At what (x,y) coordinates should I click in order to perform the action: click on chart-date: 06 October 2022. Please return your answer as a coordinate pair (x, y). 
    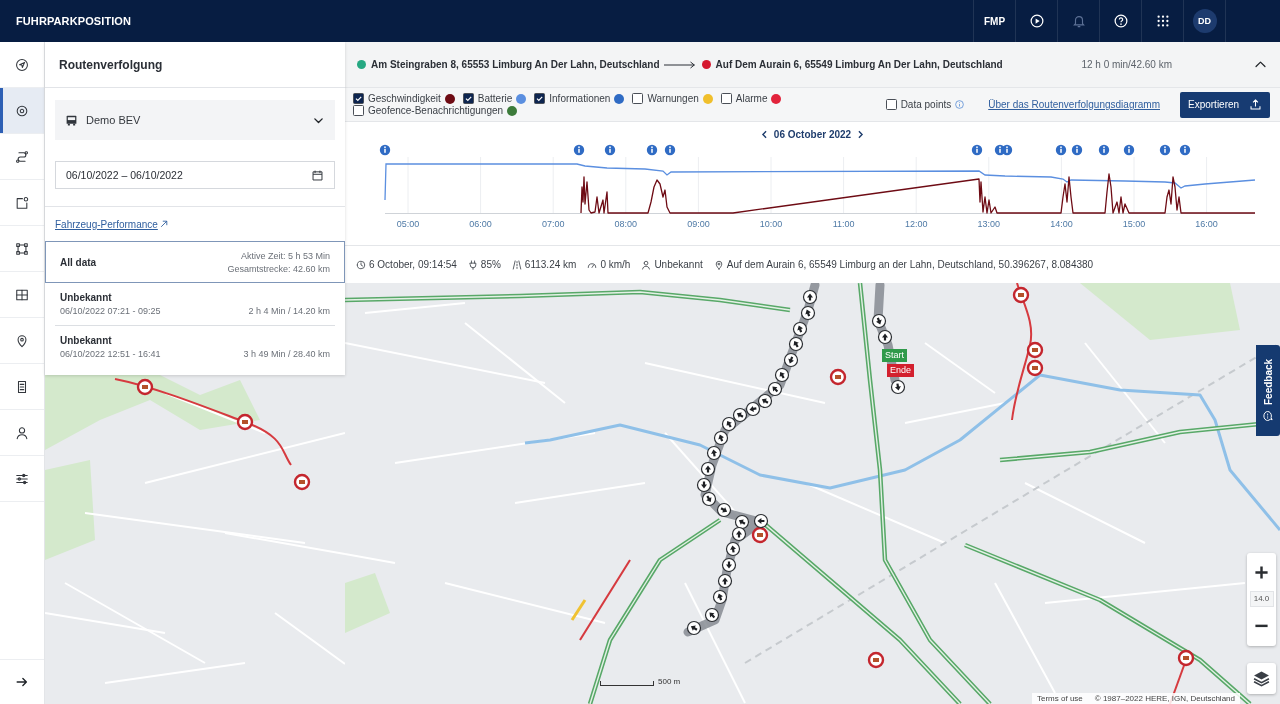
    Looking at the image, I should click on (812, 134).